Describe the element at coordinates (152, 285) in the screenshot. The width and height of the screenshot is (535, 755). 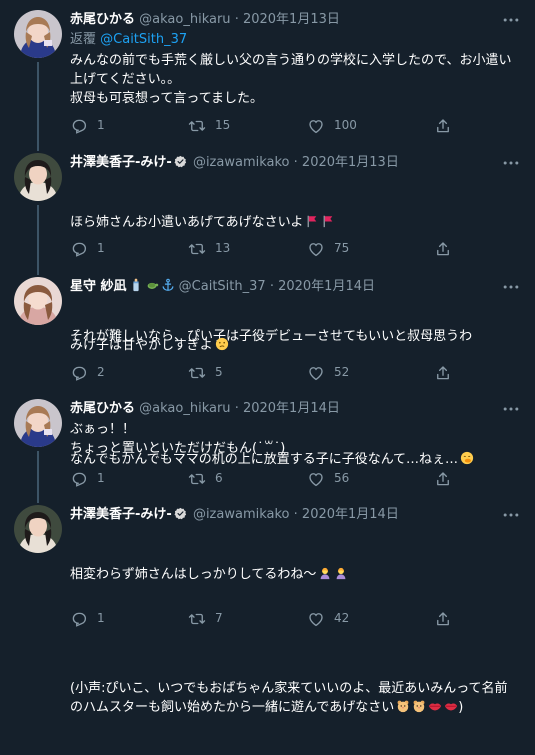
I see `turtle-icon` at that location.